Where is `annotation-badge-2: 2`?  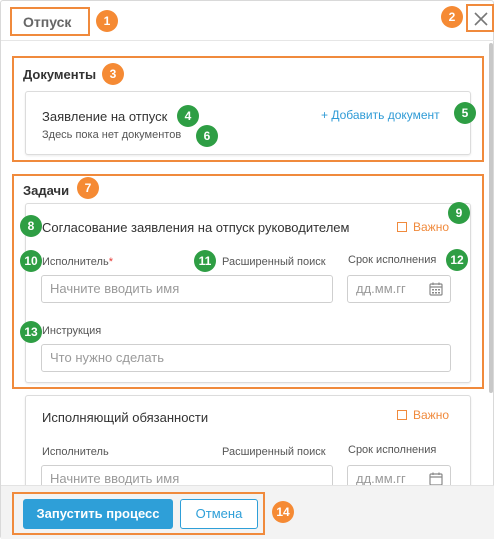
annotation-badge-2: 2 is located at coordinates (452, 17).